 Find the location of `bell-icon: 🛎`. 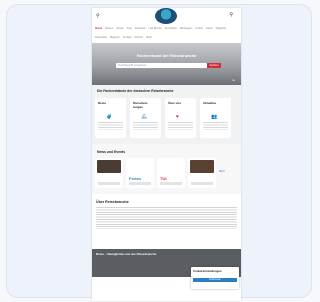

bell-icon: 🛎 is located at coordinates (144, 117).